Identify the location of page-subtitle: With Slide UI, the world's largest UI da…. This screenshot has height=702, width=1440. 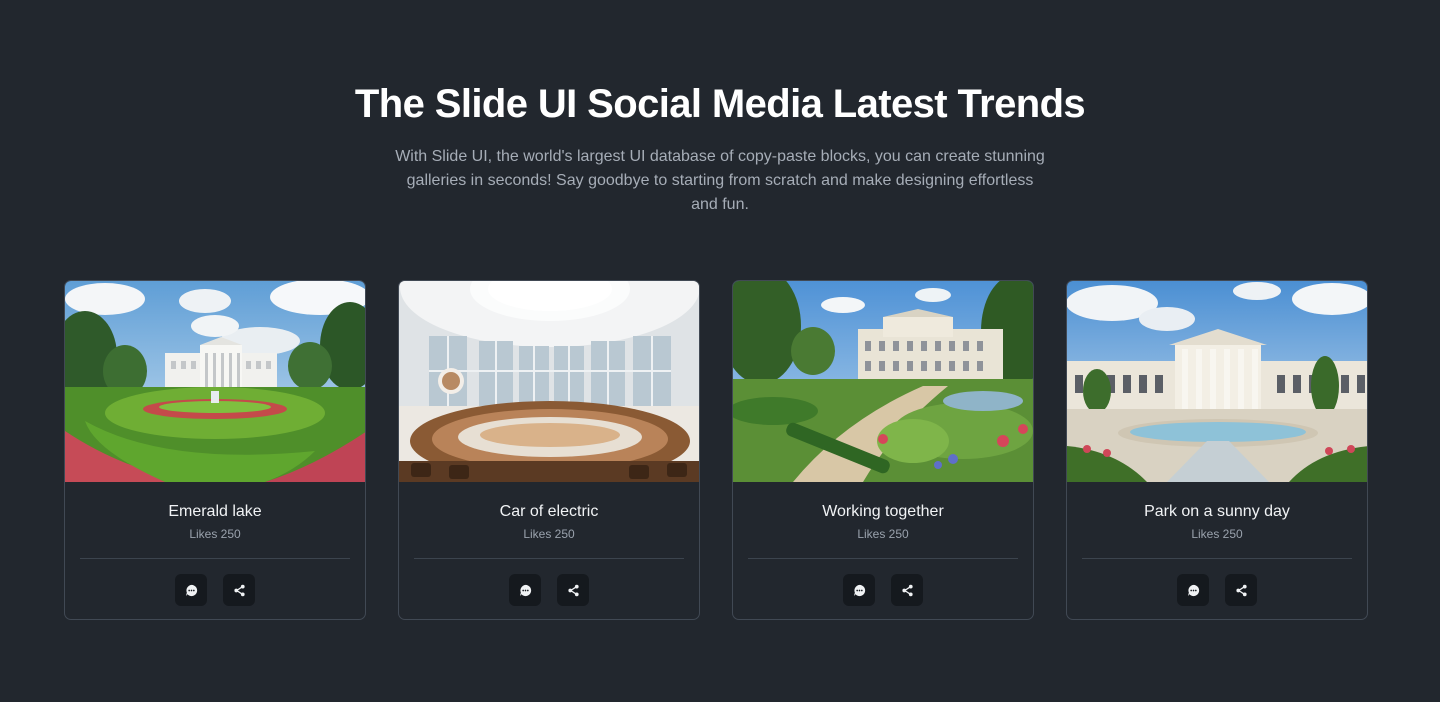
(720, 180).